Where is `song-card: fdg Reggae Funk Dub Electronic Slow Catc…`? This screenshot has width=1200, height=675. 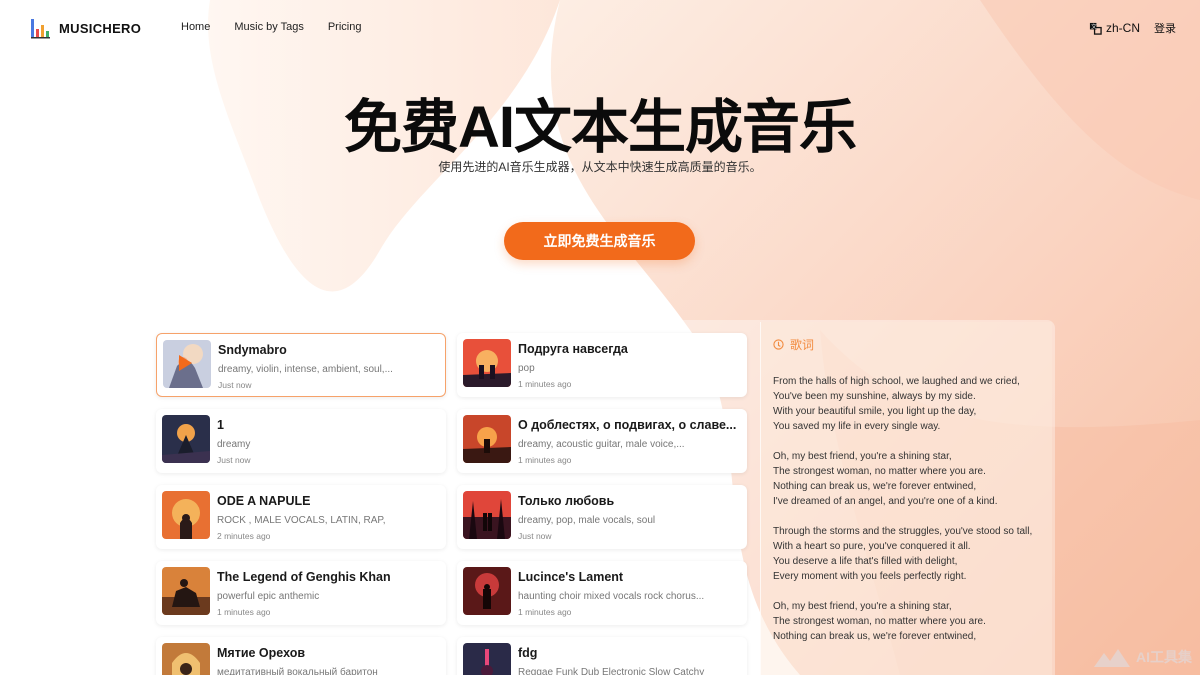
song-card: fdg Reggae Funk Dub Electronic Slow Catc… is located at coordinates (602, 656).